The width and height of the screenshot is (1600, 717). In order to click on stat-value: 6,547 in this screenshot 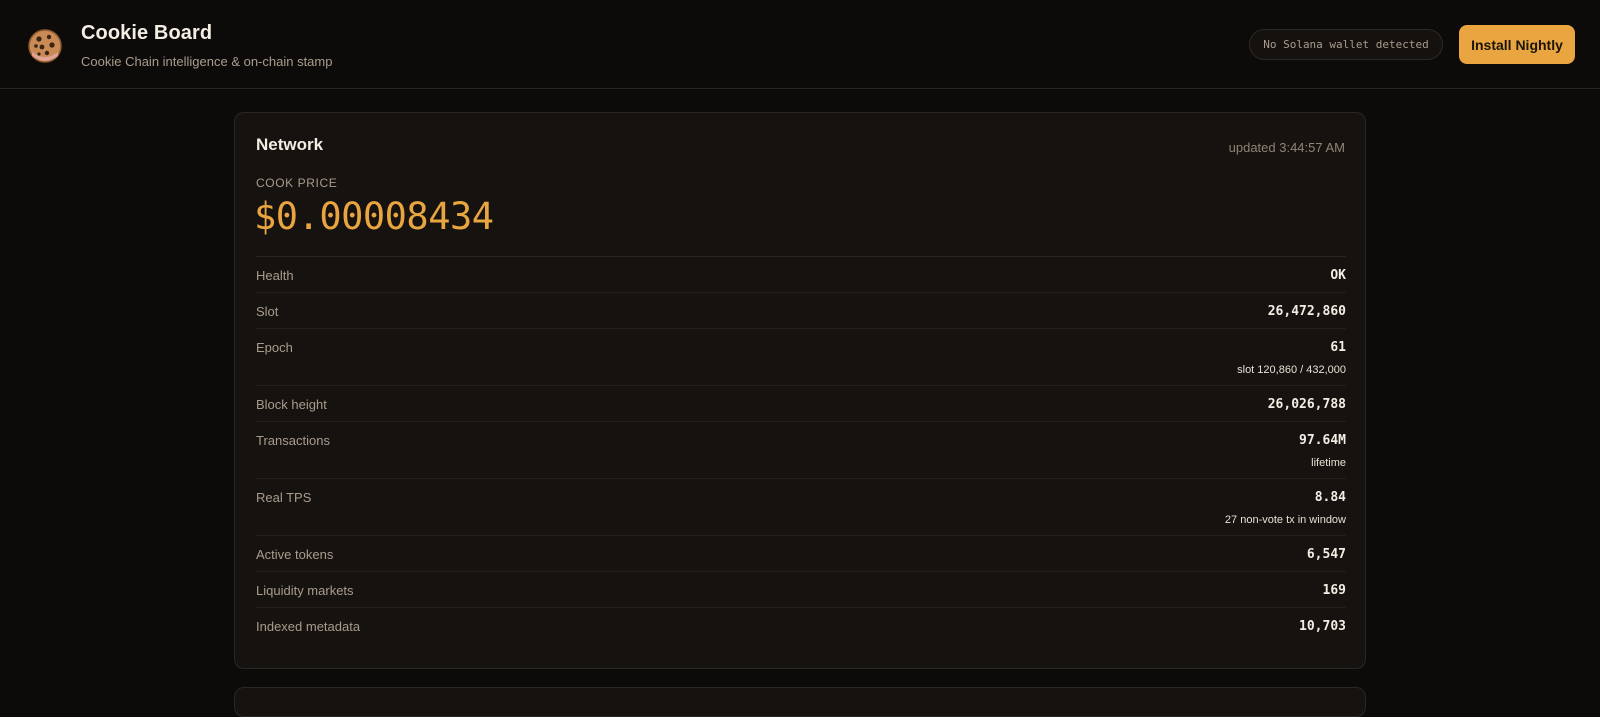, I will do `click(1326, 554)`.